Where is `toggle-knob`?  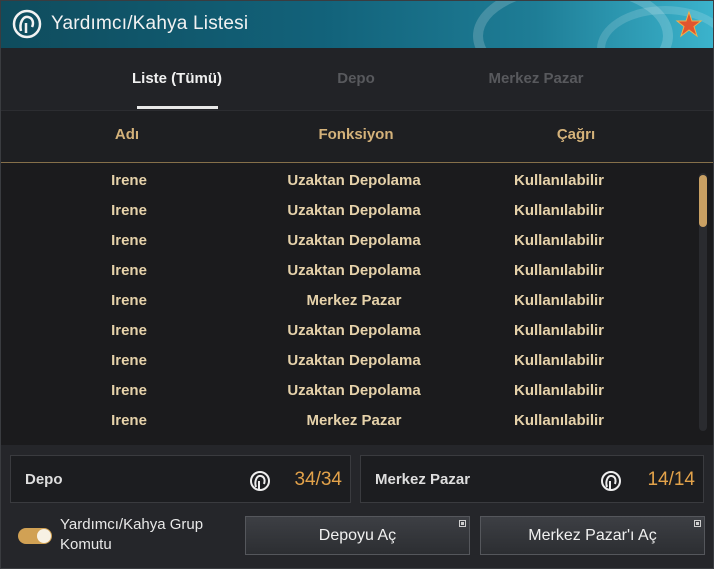 toggle-knob is located at coordinates (44, 536).